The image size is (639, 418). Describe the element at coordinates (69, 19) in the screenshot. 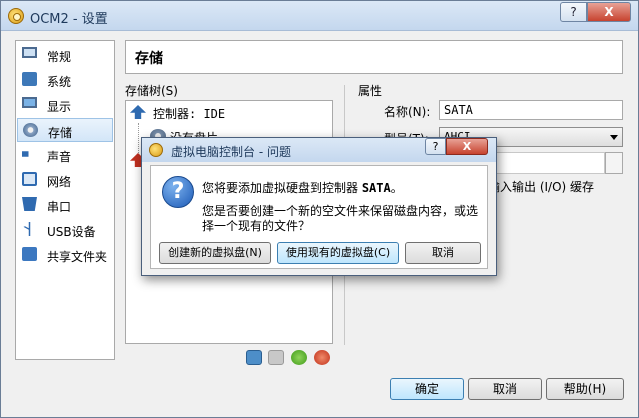

I see `window-title: OCM2 - 设置` at that location.